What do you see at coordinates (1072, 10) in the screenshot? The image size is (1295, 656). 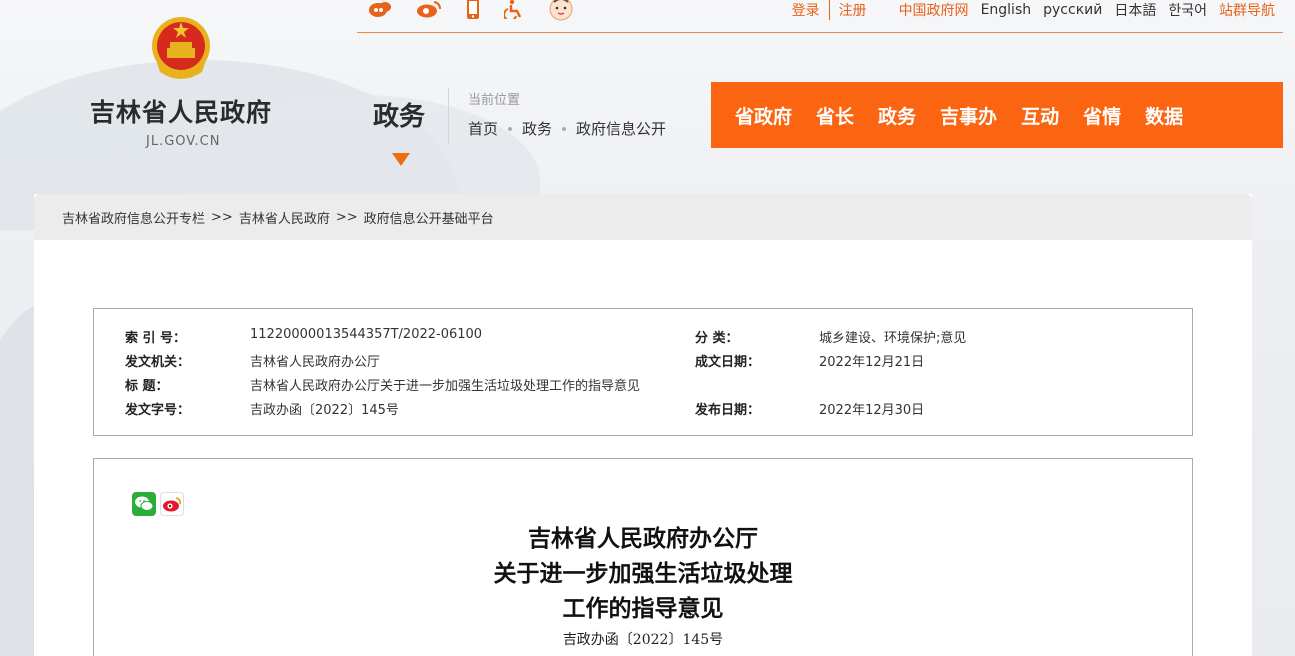 I see `lang-russian-link: русский` at bounding box center [1072, 10].